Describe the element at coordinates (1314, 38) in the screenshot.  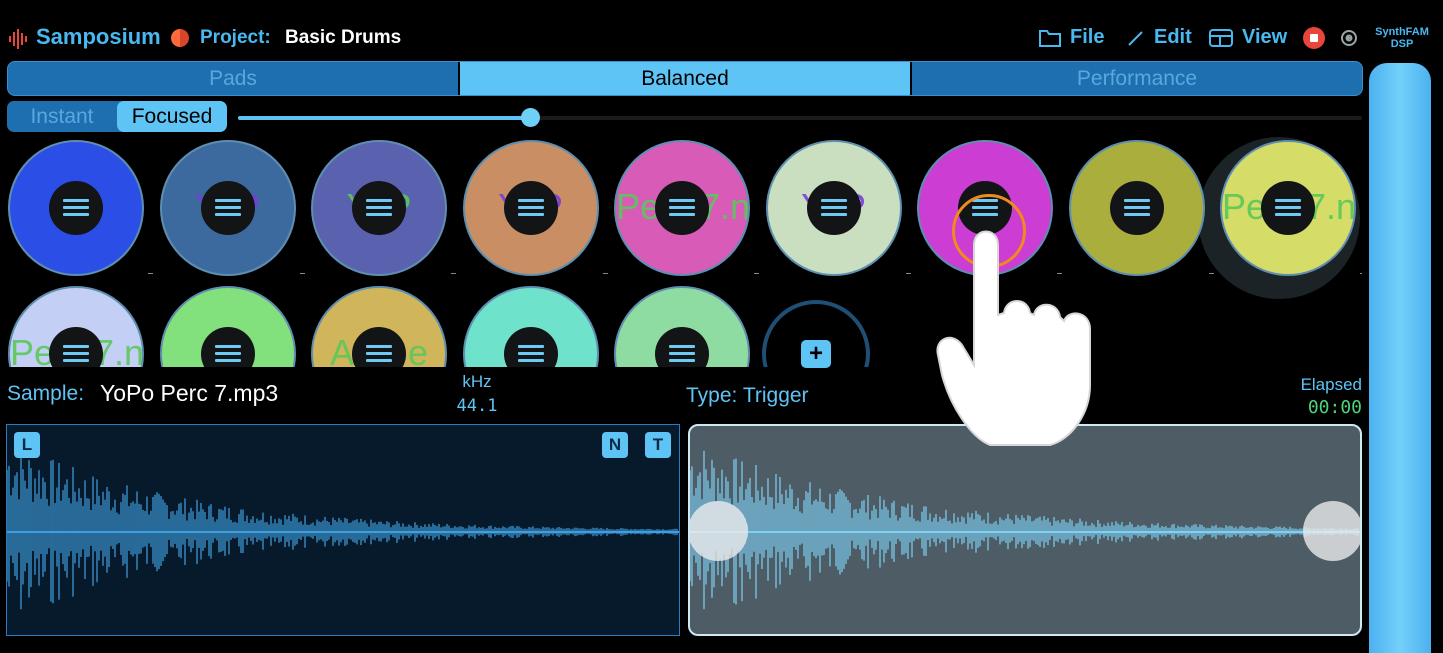
I see `stop-button` at that location.